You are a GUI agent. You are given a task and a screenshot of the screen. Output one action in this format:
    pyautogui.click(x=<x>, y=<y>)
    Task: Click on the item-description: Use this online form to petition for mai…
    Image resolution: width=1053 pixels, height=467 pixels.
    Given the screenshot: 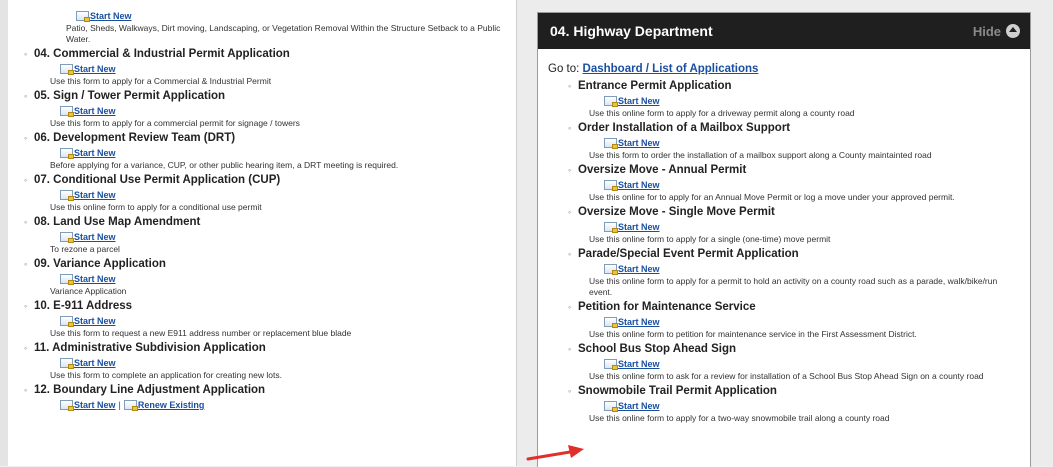 What is the action you would take?
    pyautogui.click(x=753, y=334)
    